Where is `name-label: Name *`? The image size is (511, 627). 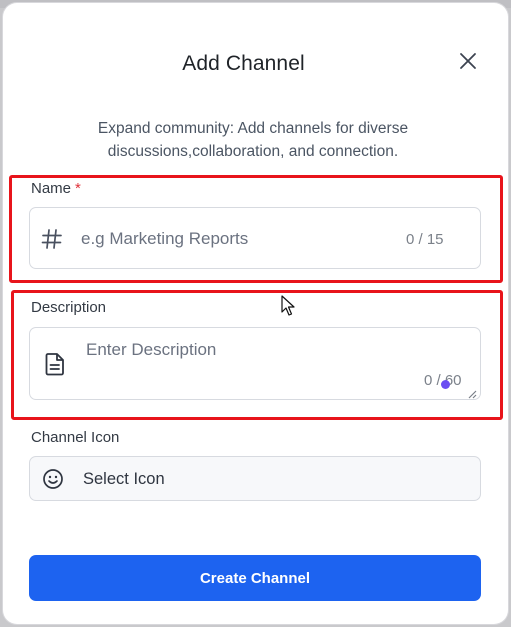 name-label: Name * is located at coordinates (56, 188).